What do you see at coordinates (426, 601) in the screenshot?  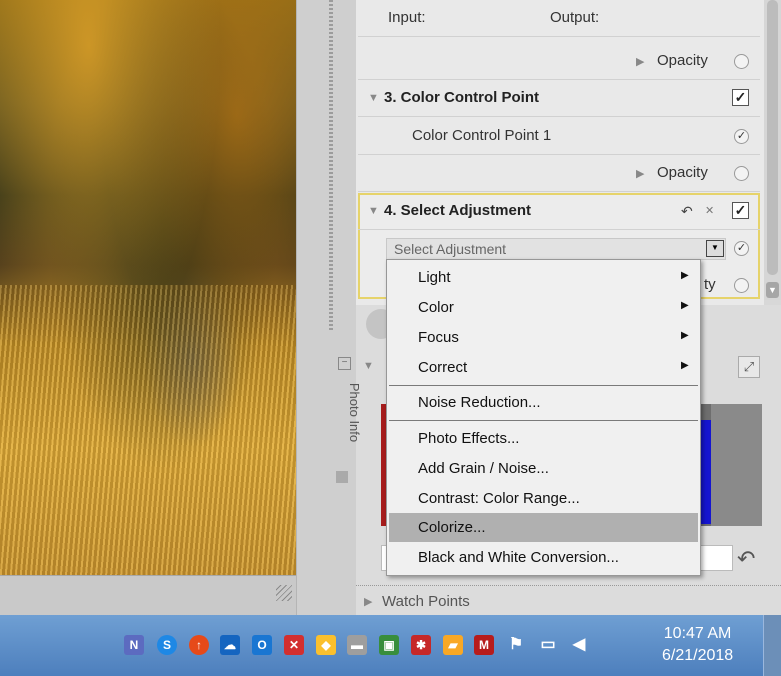 I see `watch-points-label: Watch Points` at bounding box center [426, 601].